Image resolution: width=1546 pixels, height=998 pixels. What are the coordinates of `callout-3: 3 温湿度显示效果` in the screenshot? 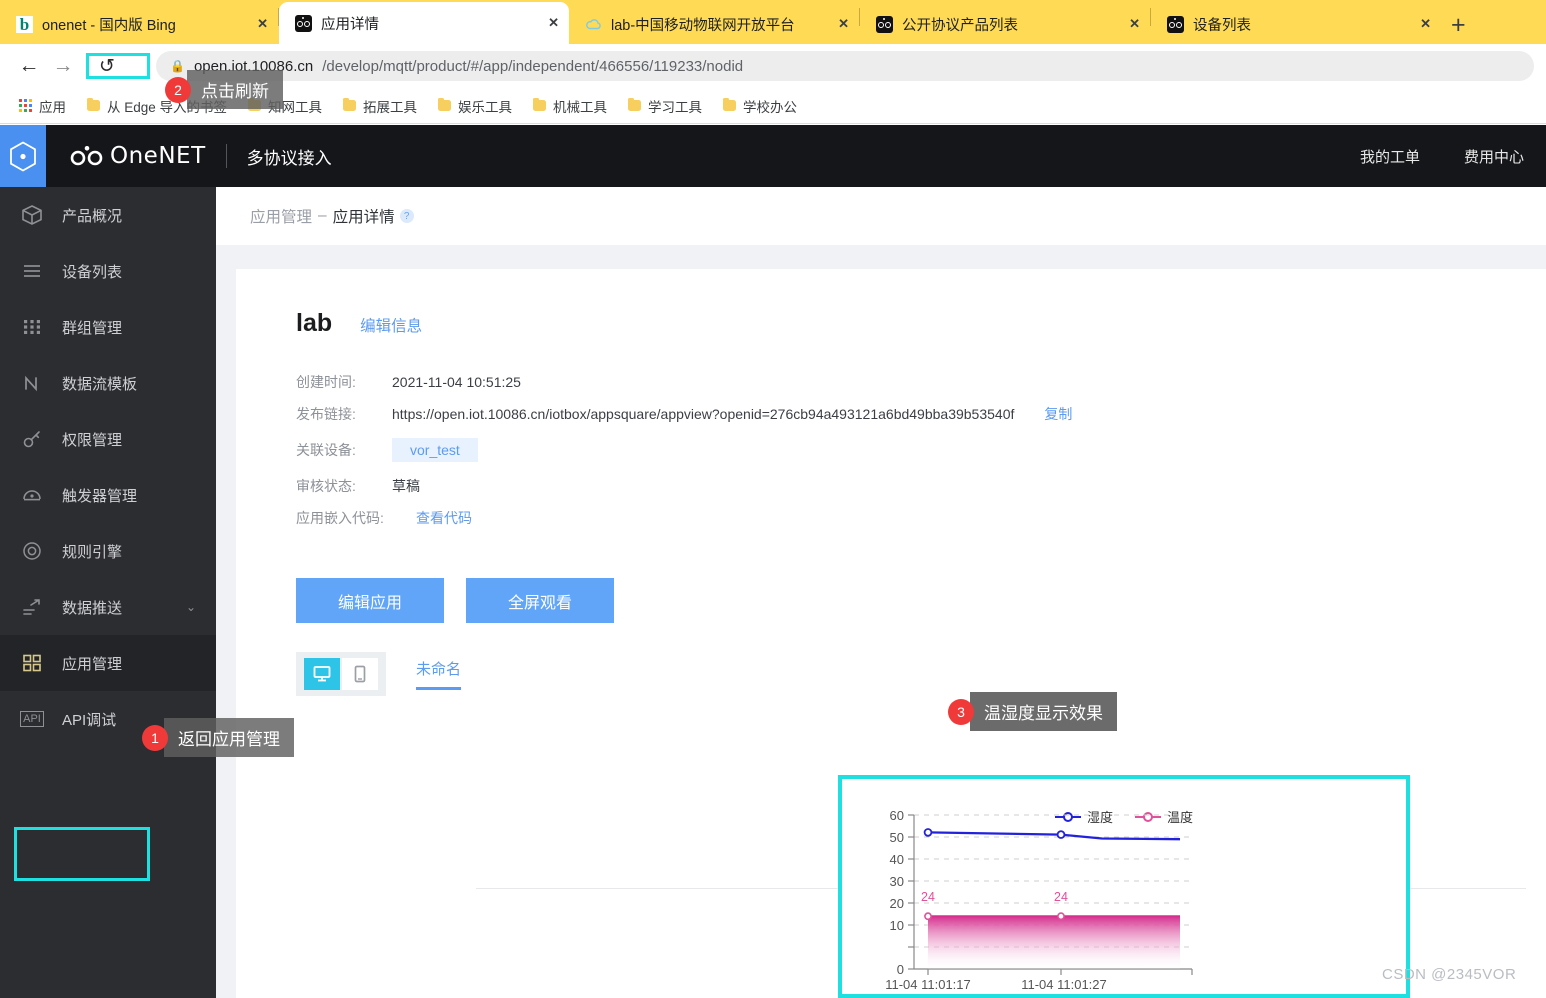 It's located at (1032, 711).